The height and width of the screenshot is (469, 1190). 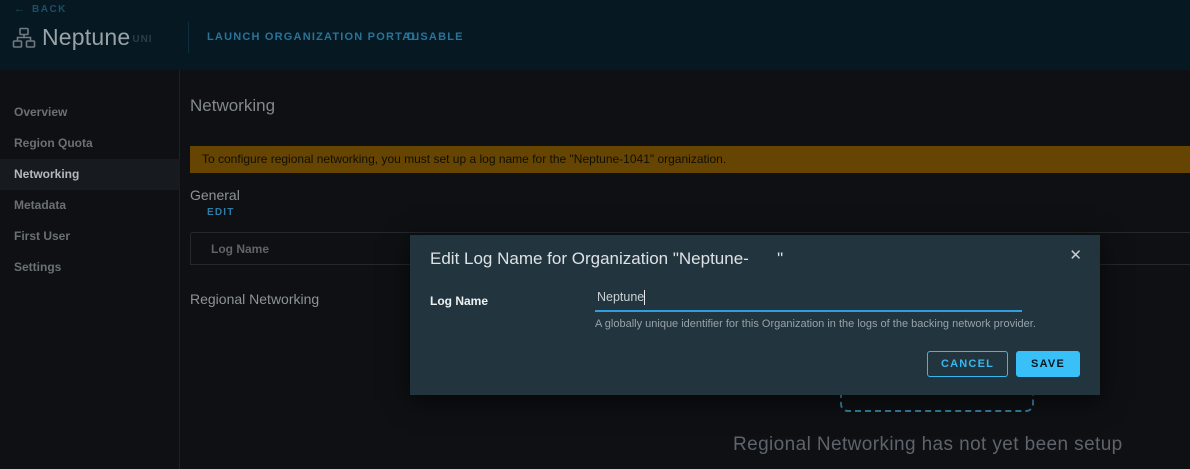 I want to click on regional-networking-section-title: Regional Networking, so click(x=255, y=299).